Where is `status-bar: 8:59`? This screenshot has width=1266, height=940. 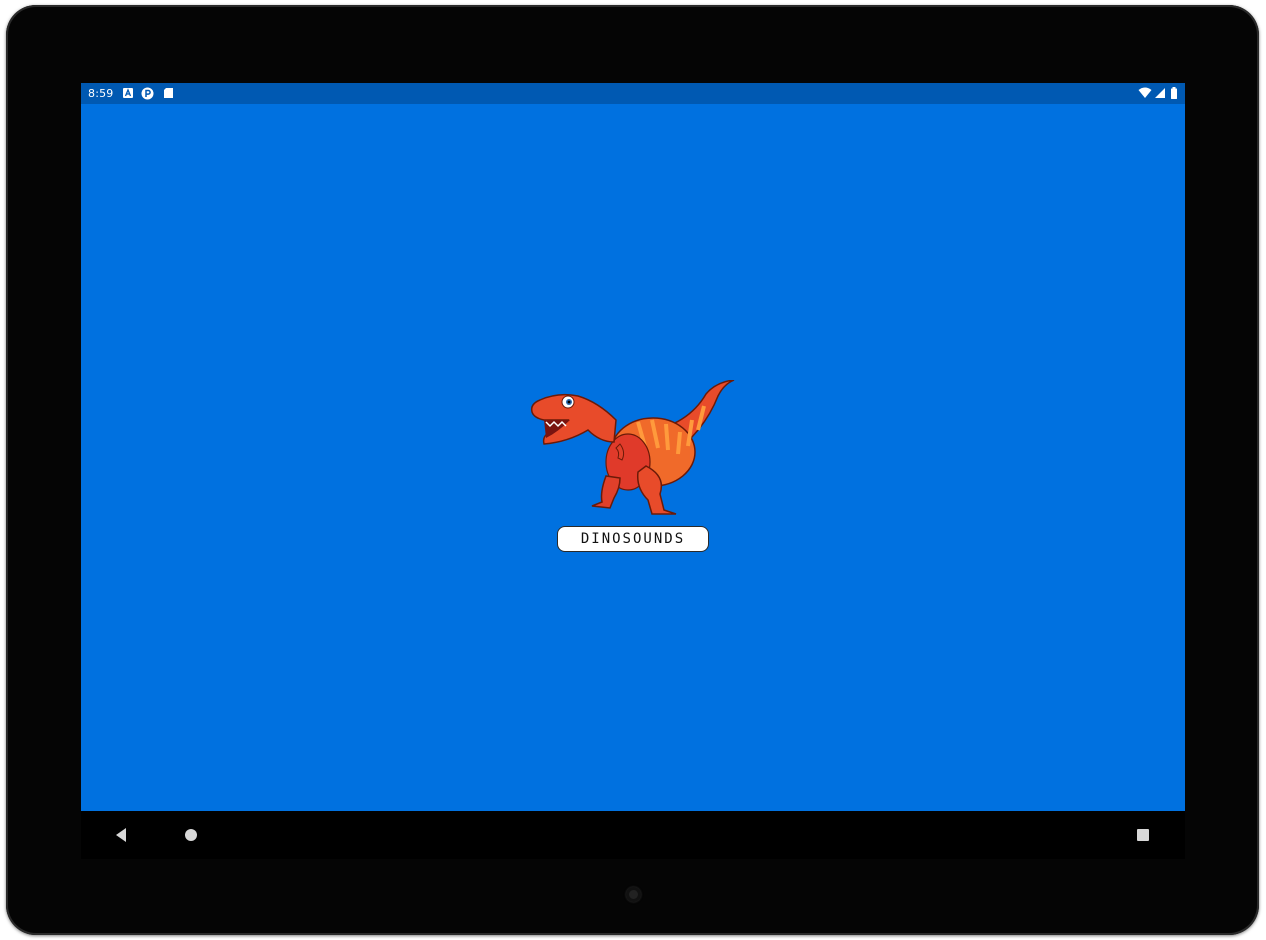
status-bar: 8:59 is located at coordinates (633, 93).